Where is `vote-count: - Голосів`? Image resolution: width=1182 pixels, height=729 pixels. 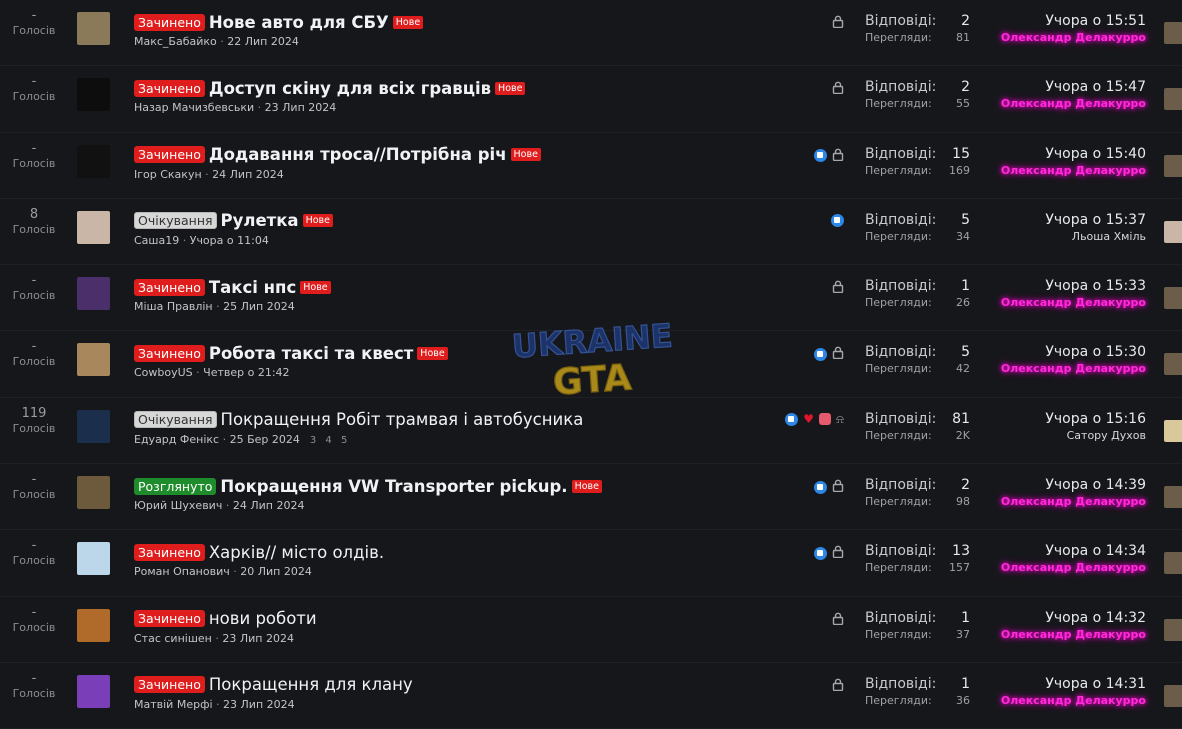 vote-count: - Голосів is located at coordinates (34, 89).